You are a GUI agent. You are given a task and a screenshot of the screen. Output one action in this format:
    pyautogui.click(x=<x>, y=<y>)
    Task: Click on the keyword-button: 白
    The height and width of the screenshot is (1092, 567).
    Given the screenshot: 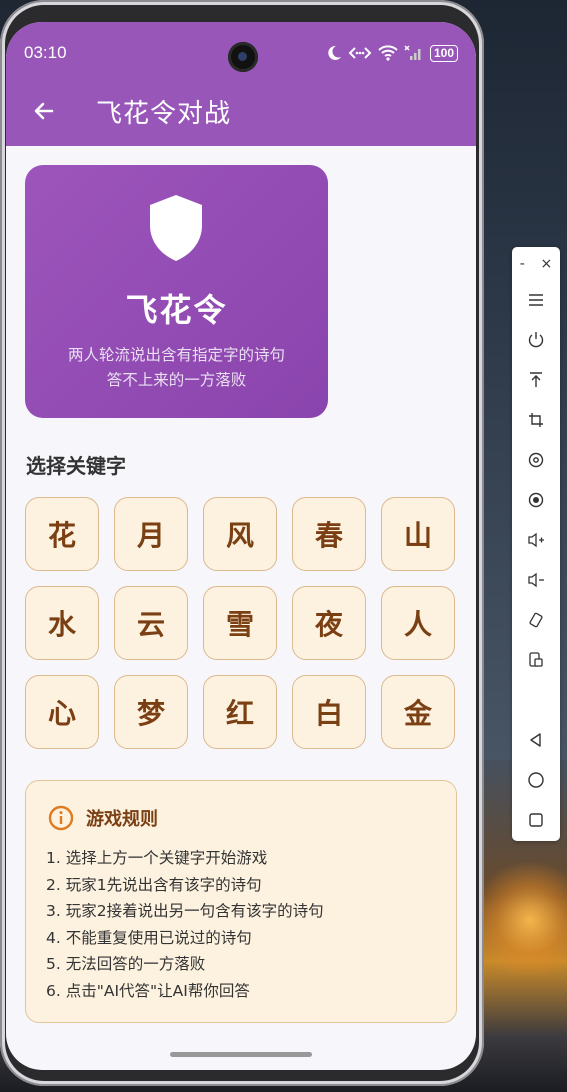 What is the action you would take?
    pyautogui.click(x=329, y=712)
    